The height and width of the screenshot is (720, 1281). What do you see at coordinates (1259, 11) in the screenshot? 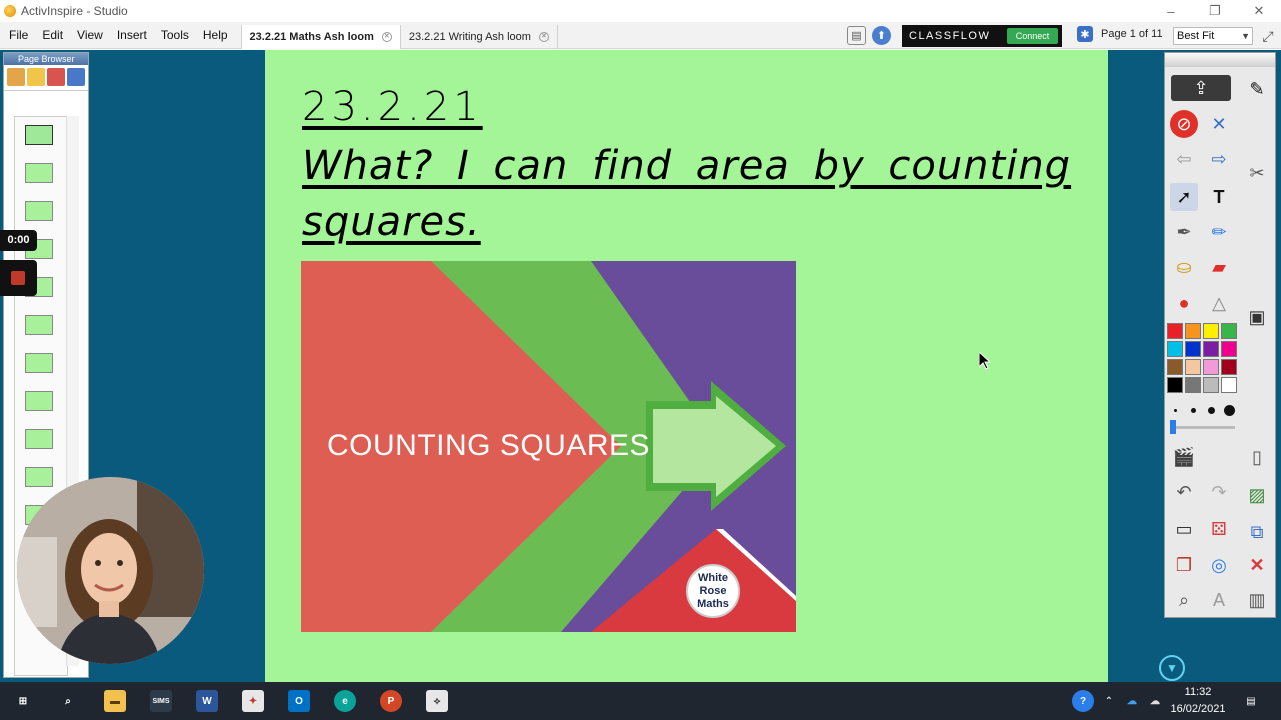
I see `close-button: ✕` at bounding box center [1259, 11].